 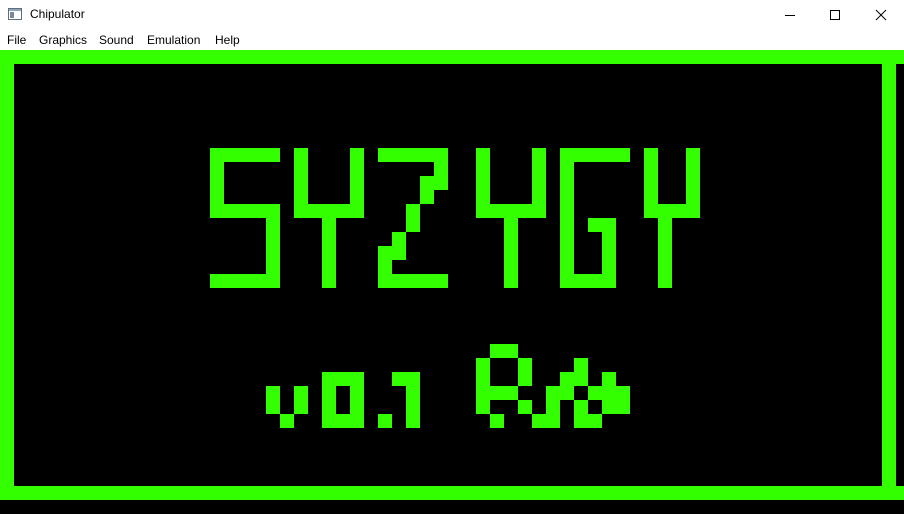 What do you see at coordinates (455, 218) in the screenshot?
I see `title-pixel-text` at bounding box center [455, 218].